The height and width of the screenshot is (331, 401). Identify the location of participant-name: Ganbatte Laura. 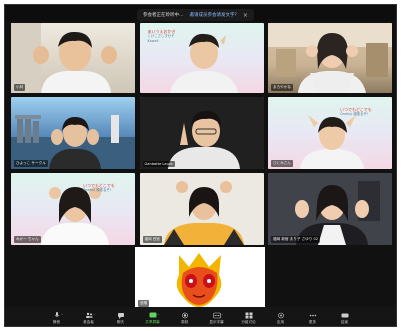
(158, 164).